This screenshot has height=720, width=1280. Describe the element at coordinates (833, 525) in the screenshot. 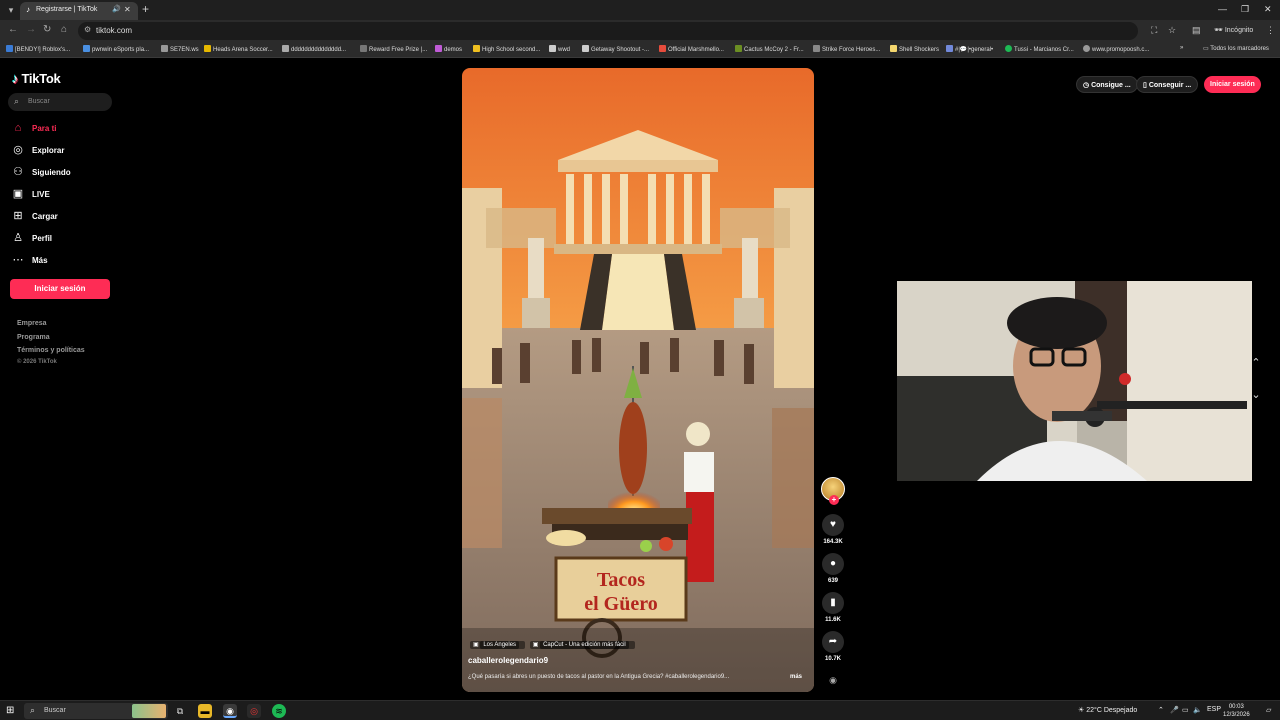

I see `heart-icon: ♥` at that location.